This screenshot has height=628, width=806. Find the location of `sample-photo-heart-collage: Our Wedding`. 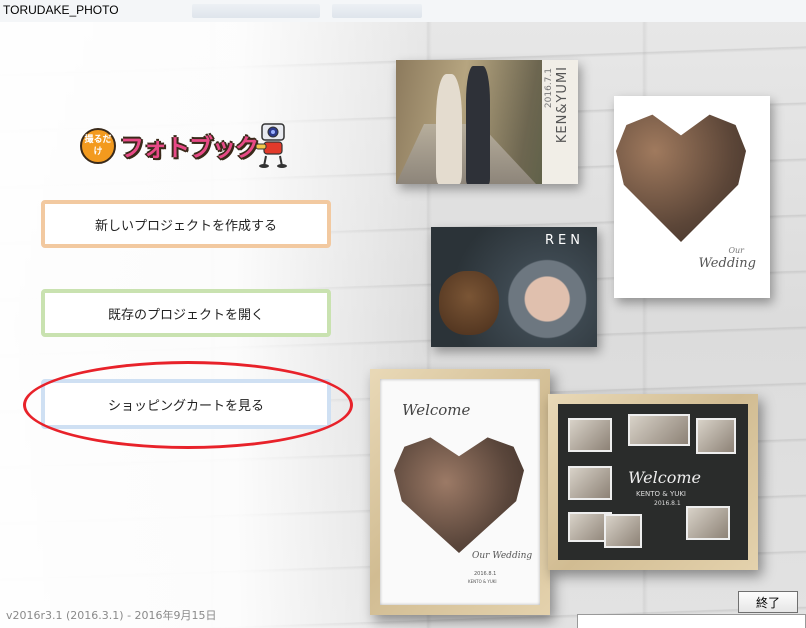

sample-photo-heart-collage: Our Wedding is located at coordinates (692, 197).